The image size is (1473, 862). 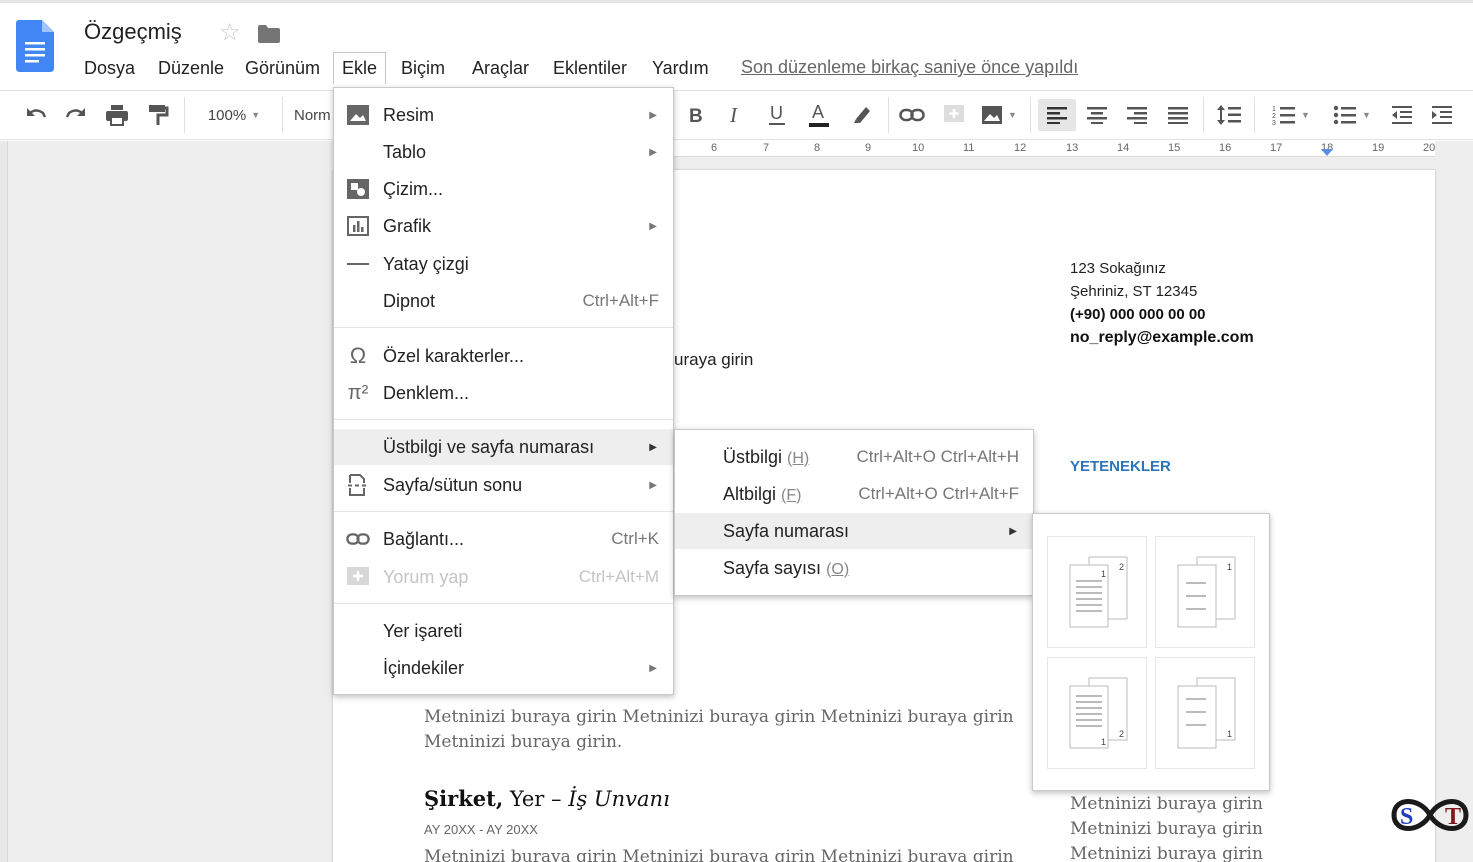 What do you see at coordinates (269, 34) in the screenshot?
I see `folder-icon` at bounding box center [269, 34].